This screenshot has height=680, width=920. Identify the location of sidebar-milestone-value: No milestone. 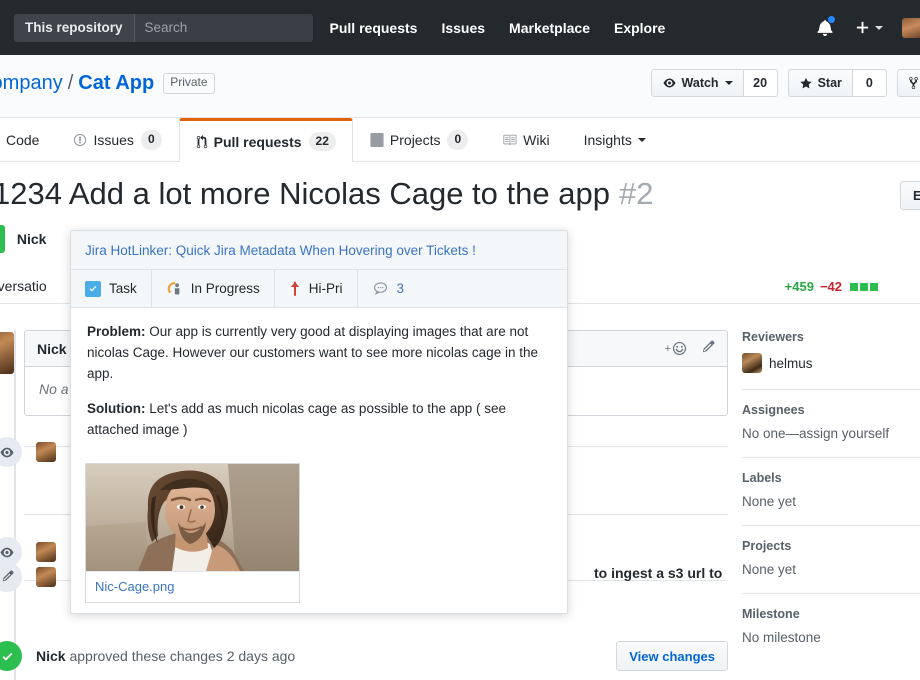
(781, 637).